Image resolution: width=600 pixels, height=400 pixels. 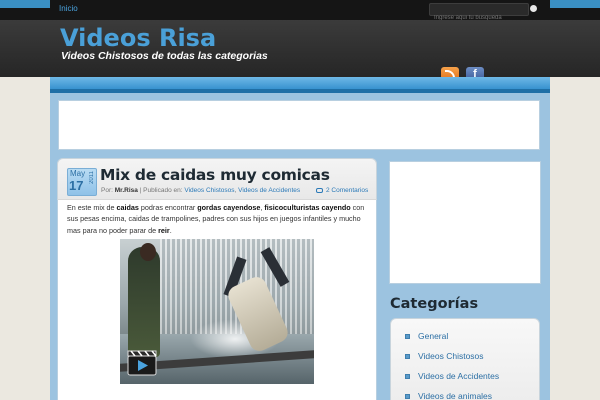 What do you see at coordinates (217, 311) in the screenshot?
I see `video-thumbnail` at bounding box center [217, 311].